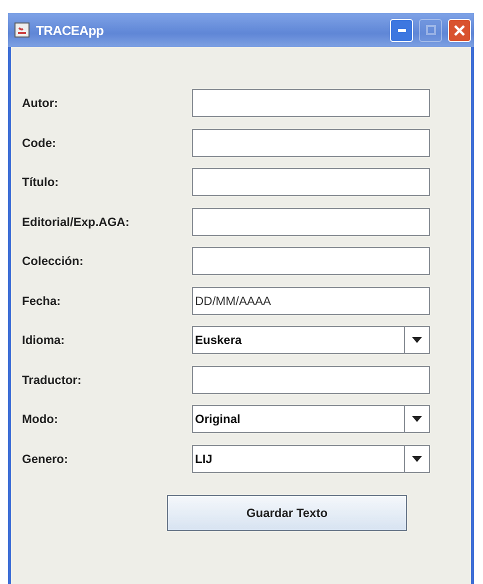 The width and height of the screenshot is (483, 584). What do you see at coordinates (311, 340) in the screenshot?
I see `dropdown: Euskera` at bounding box center [311, 340].